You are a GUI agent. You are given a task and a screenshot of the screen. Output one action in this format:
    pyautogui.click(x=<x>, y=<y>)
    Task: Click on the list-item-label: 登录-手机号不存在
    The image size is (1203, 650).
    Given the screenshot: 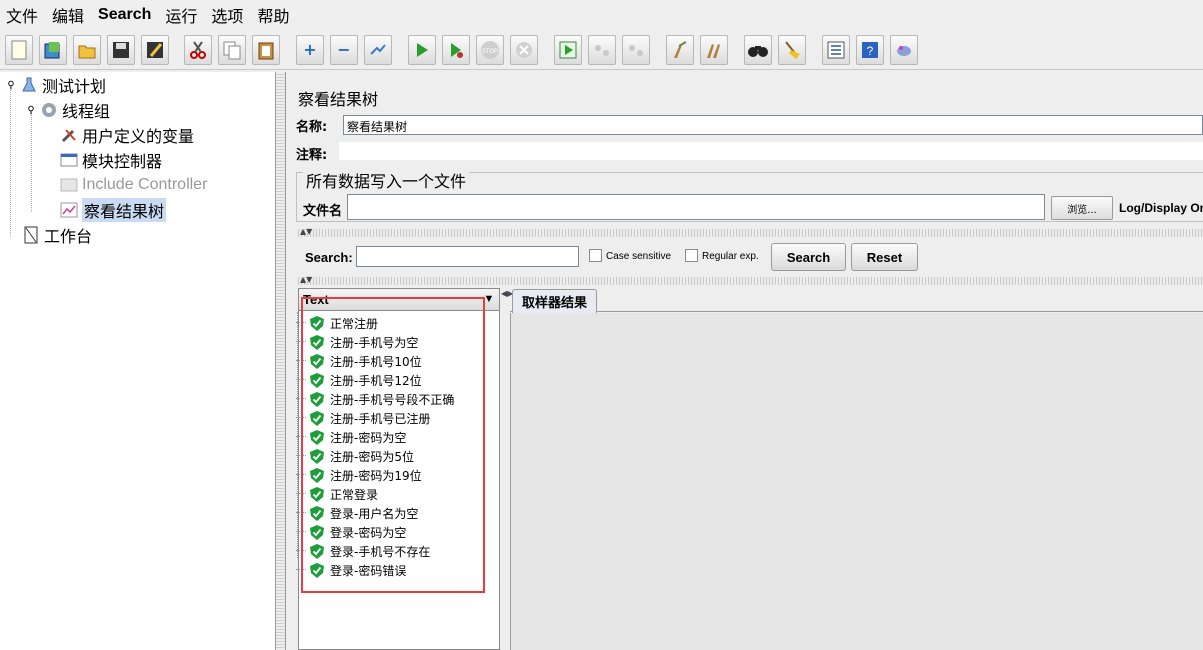 What is the action you would take?
    pyautogui.click(x=380, y=551)
    